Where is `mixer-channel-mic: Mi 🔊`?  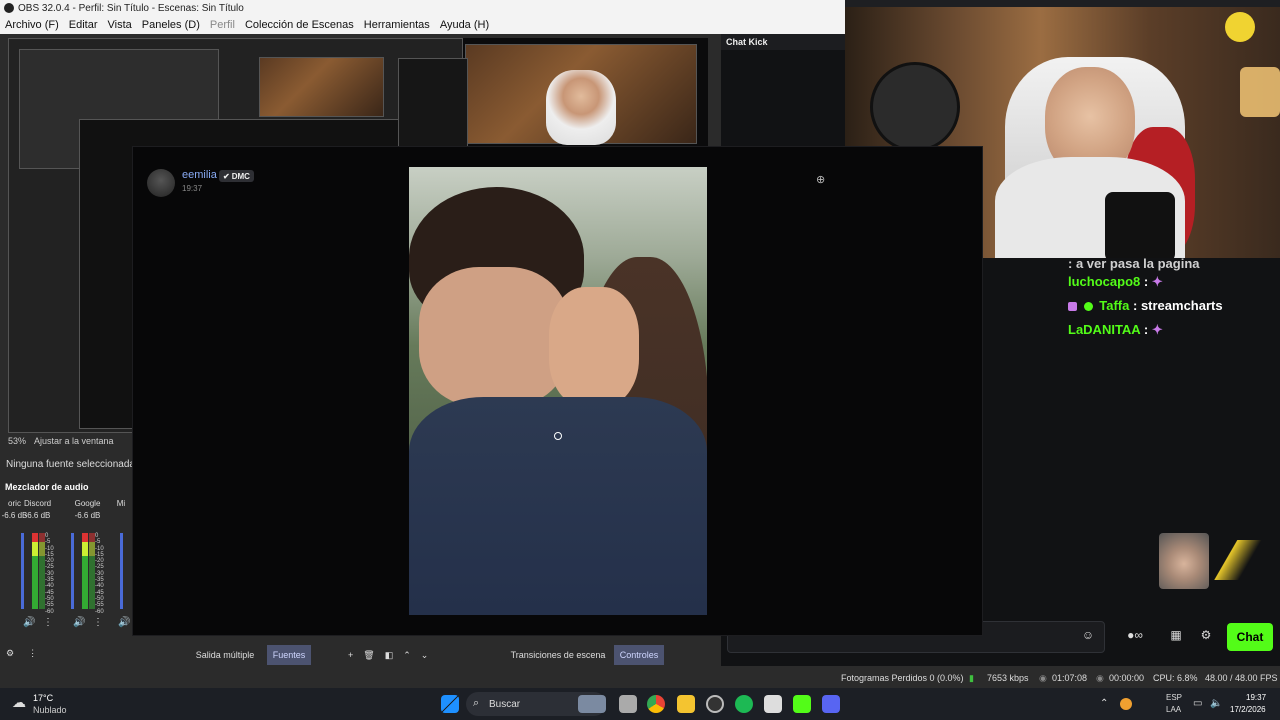 mixer-channel-mic: Mi 🔊 is located at coordinates (121, 569).